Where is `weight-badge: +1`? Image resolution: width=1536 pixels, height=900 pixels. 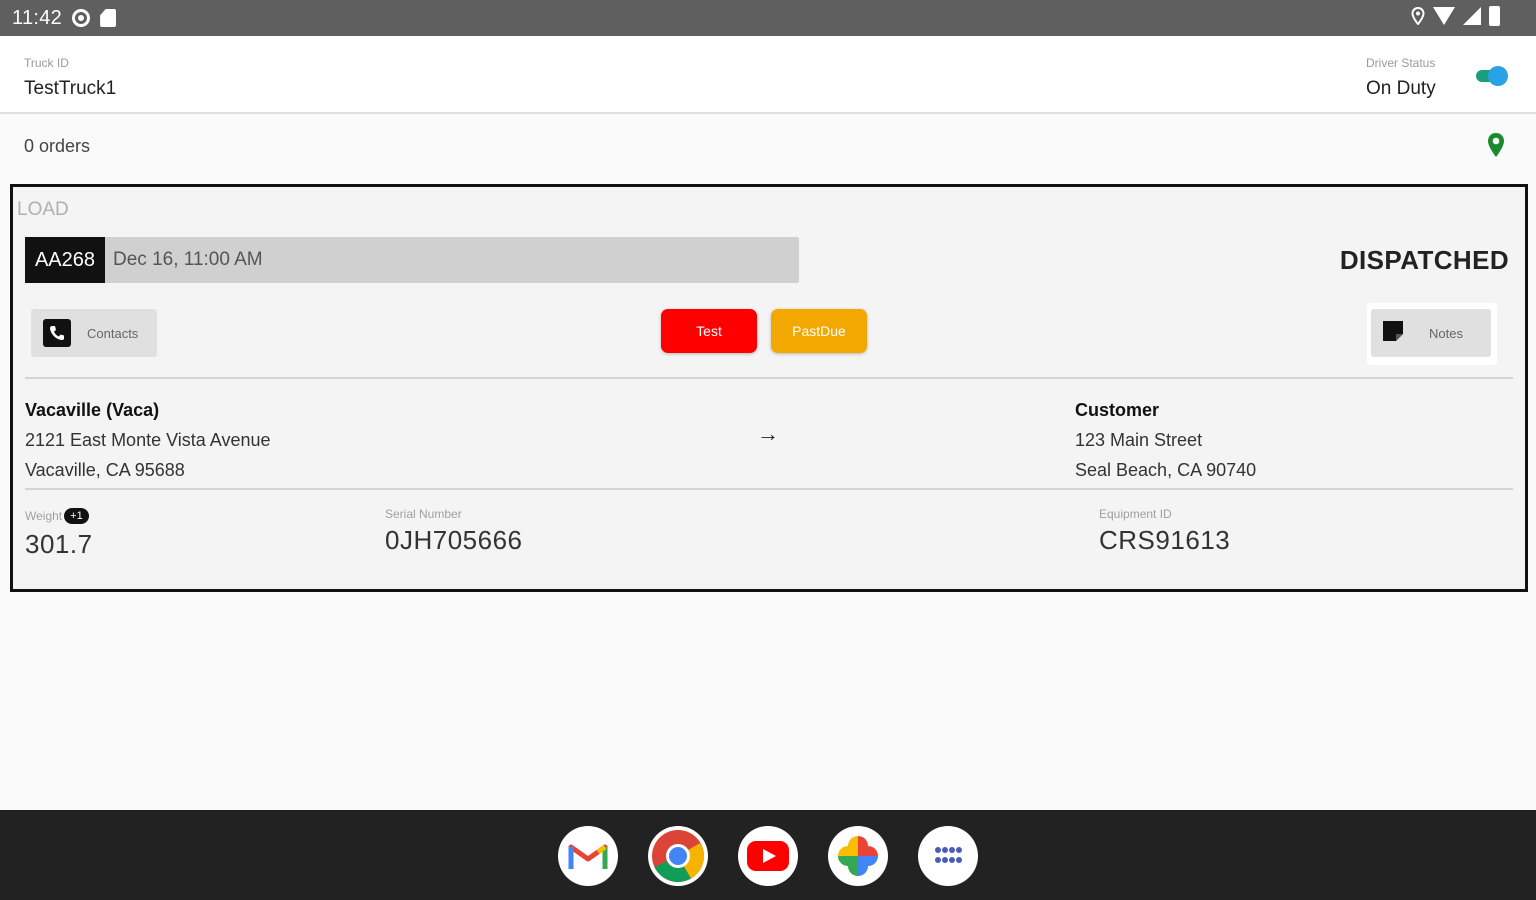
weight-badge: +1 is located at coordinates (76, 515).